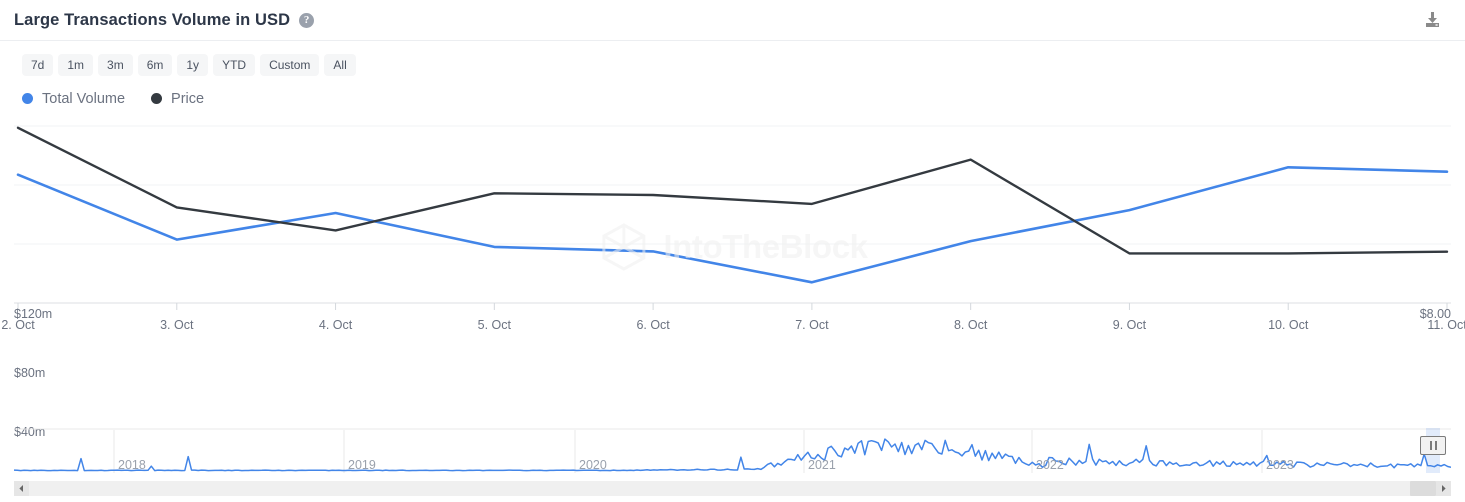 The height and width of the screenshot is (502, 1465). I want to click on chart-axis-ticks, so click(732, 306).